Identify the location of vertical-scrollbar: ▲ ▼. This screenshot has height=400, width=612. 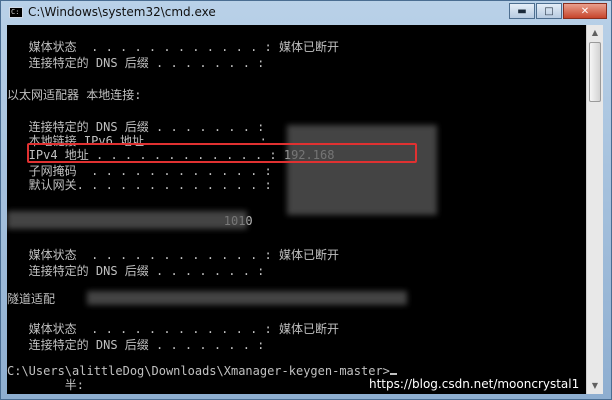
(594, 209).